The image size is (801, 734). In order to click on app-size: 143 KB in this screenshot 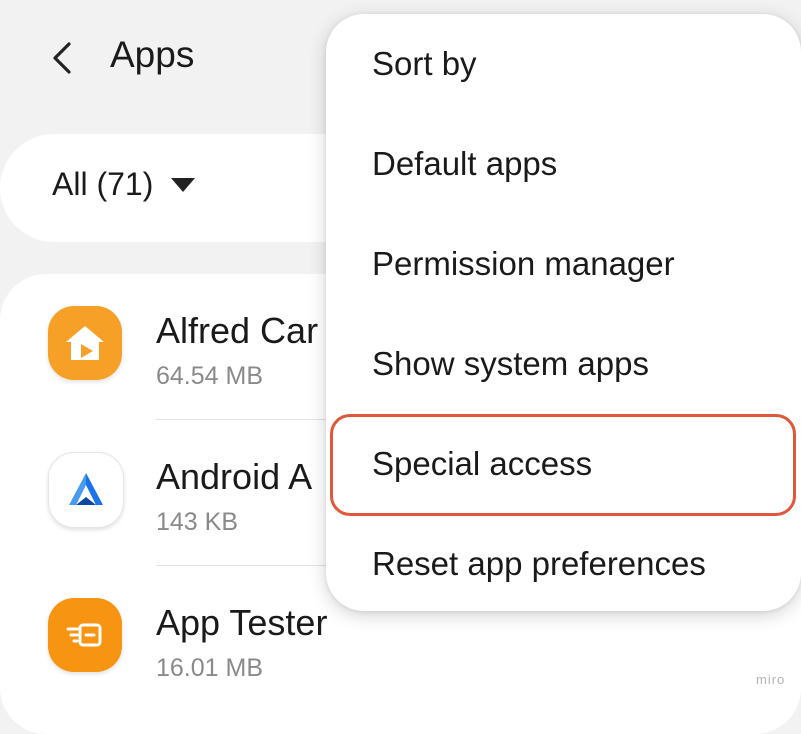, I will do `click(197, 522)`.